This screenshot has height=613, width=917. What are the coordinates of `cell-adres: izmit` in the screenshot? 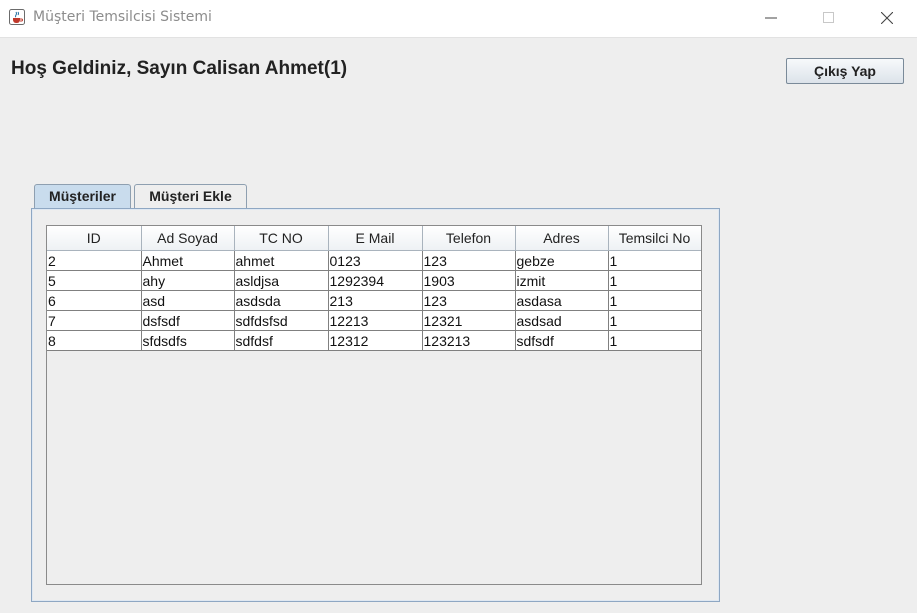 It's located at (562, 280).